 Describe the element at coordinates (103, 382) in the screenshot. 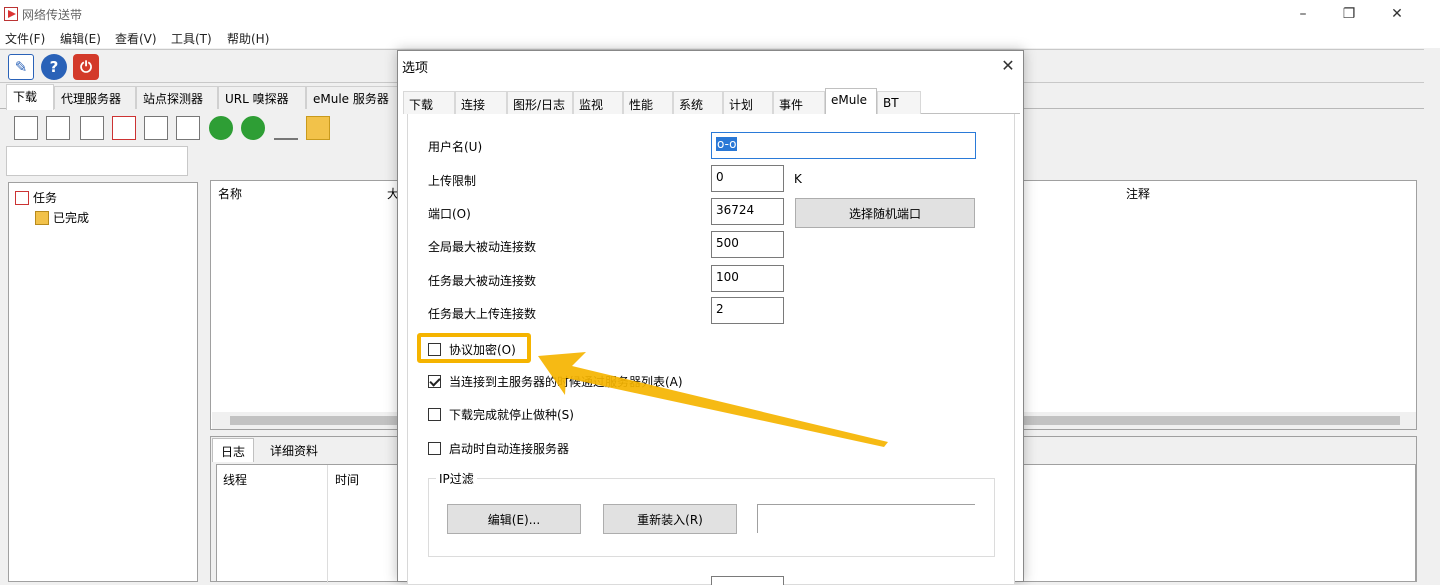

I see `task-tree: 任务 已完成` at that location.